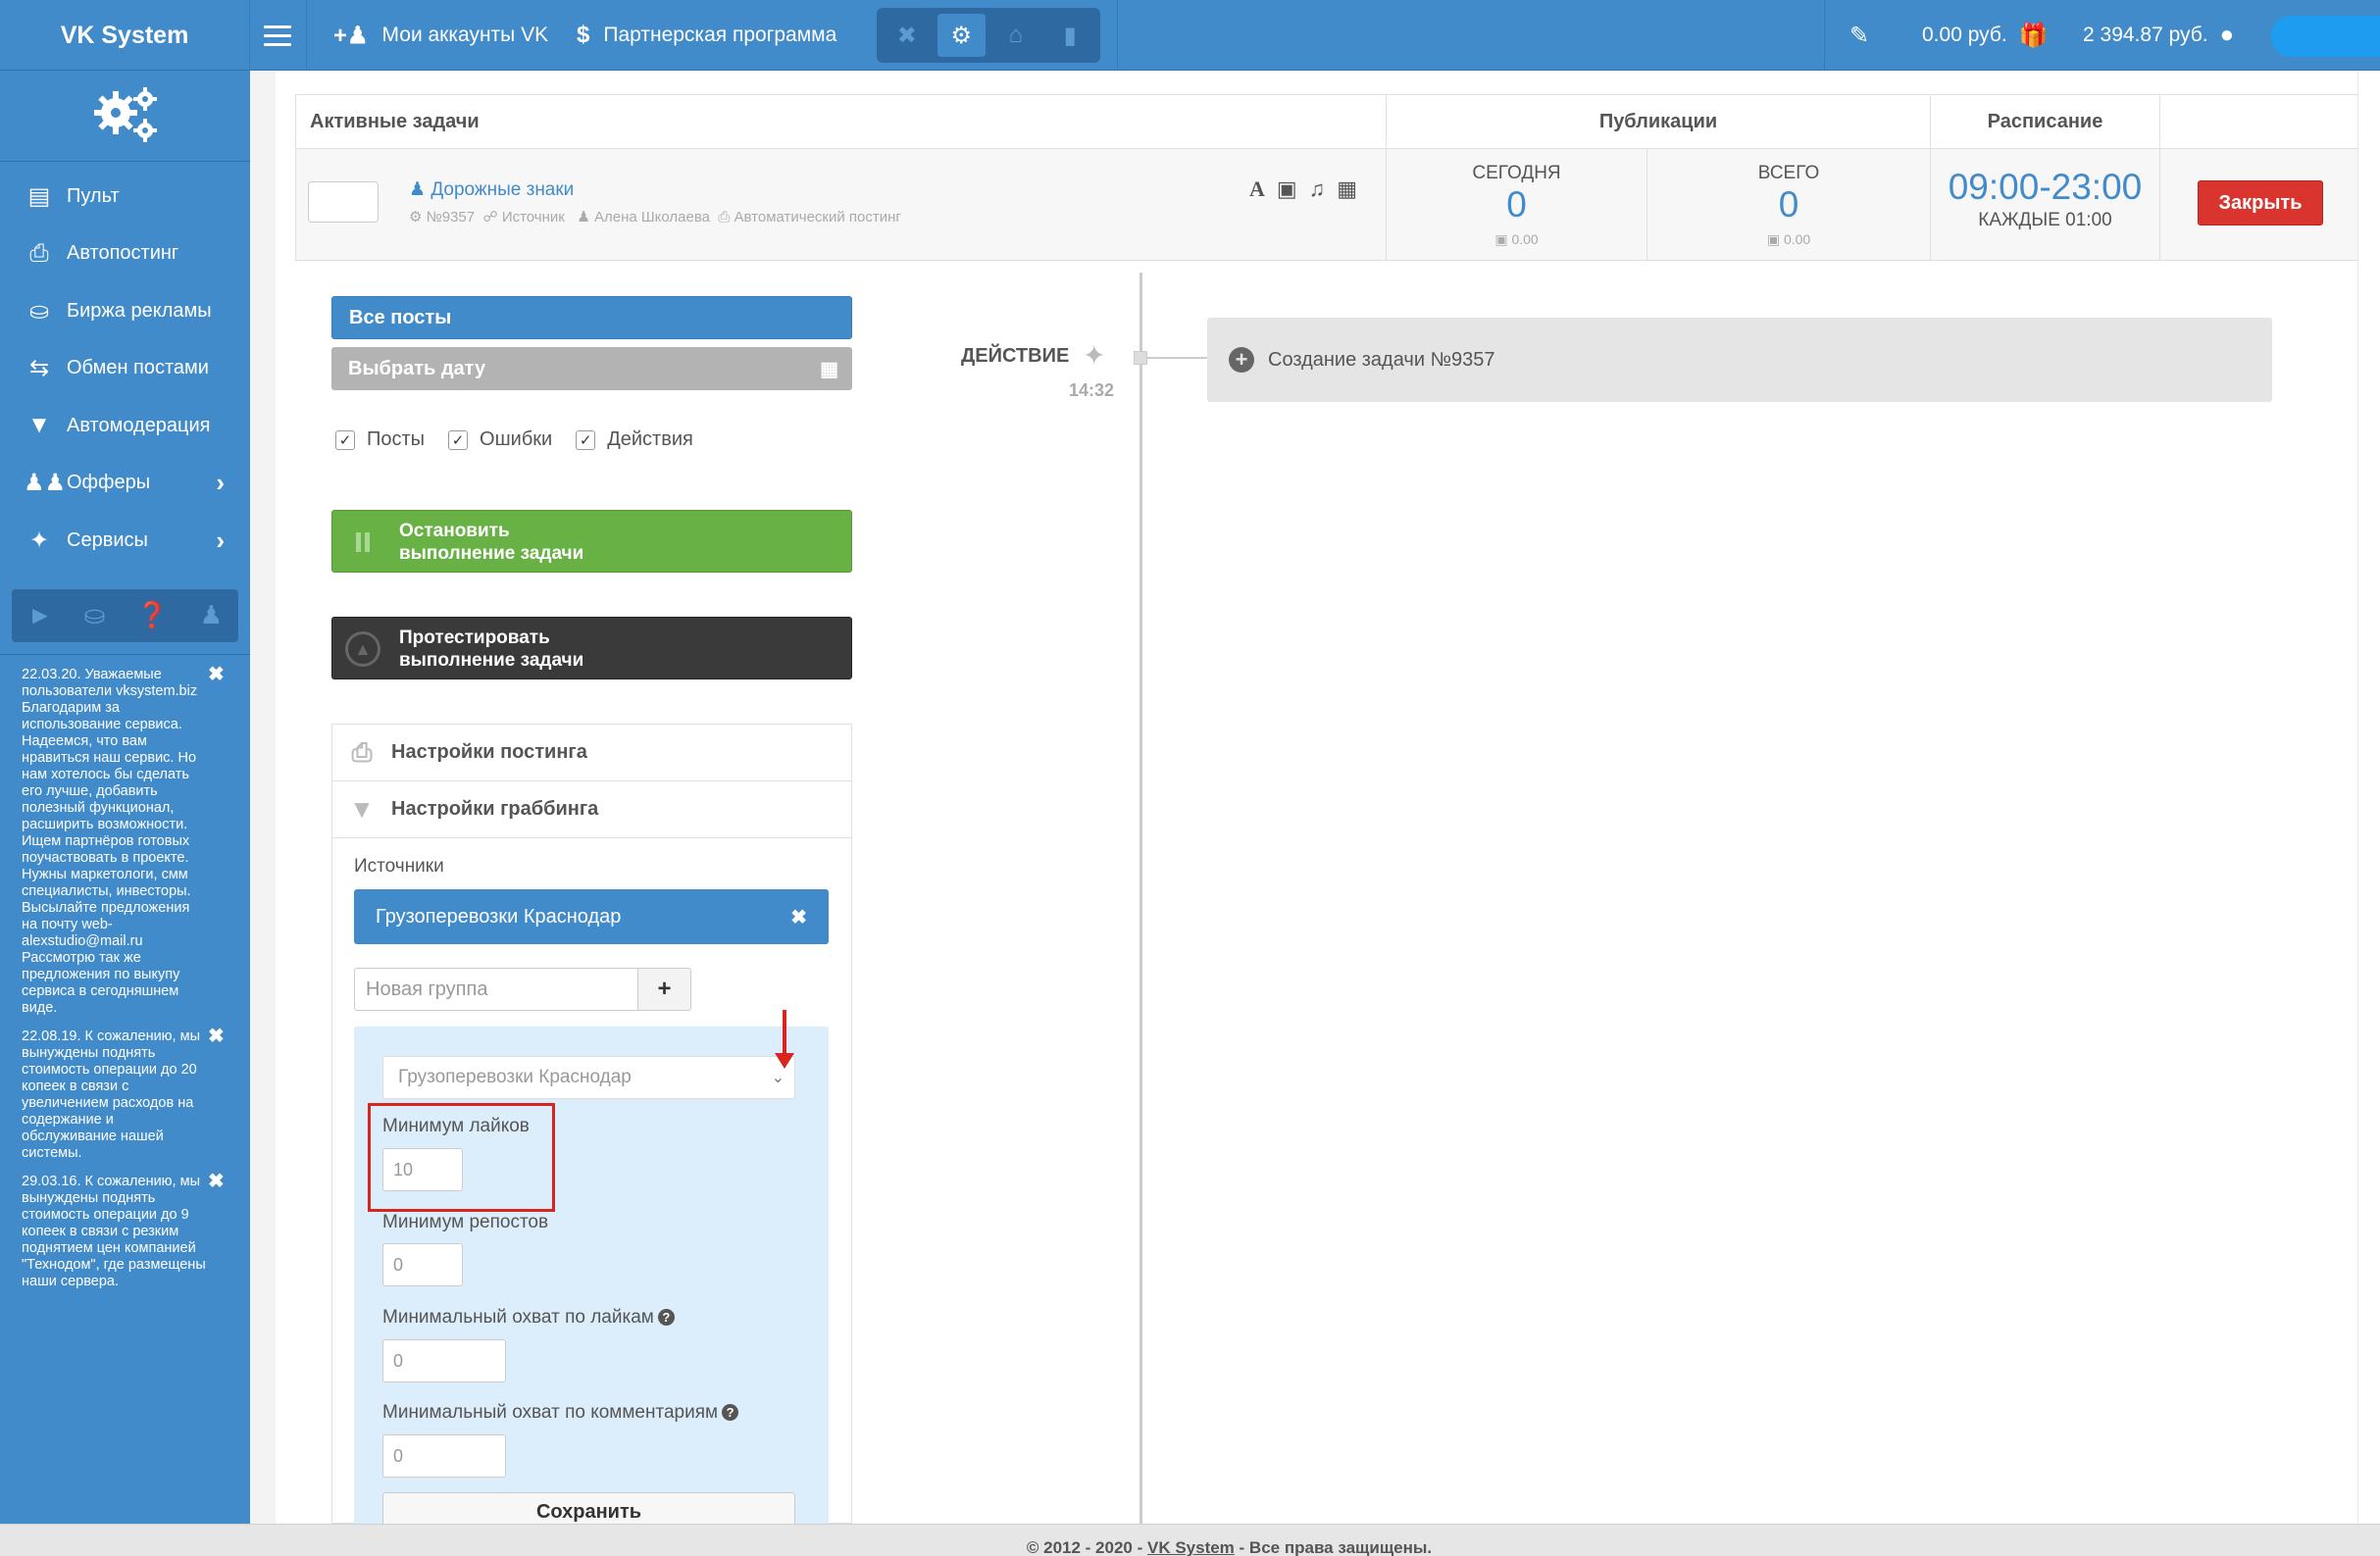 Image resolution: width=2380 pixels, height=1556 pixels. What do you see at coordinates (125, 35) in the screenshot?
I see `brand-logo: VK System` at bounding box center [125, 35].